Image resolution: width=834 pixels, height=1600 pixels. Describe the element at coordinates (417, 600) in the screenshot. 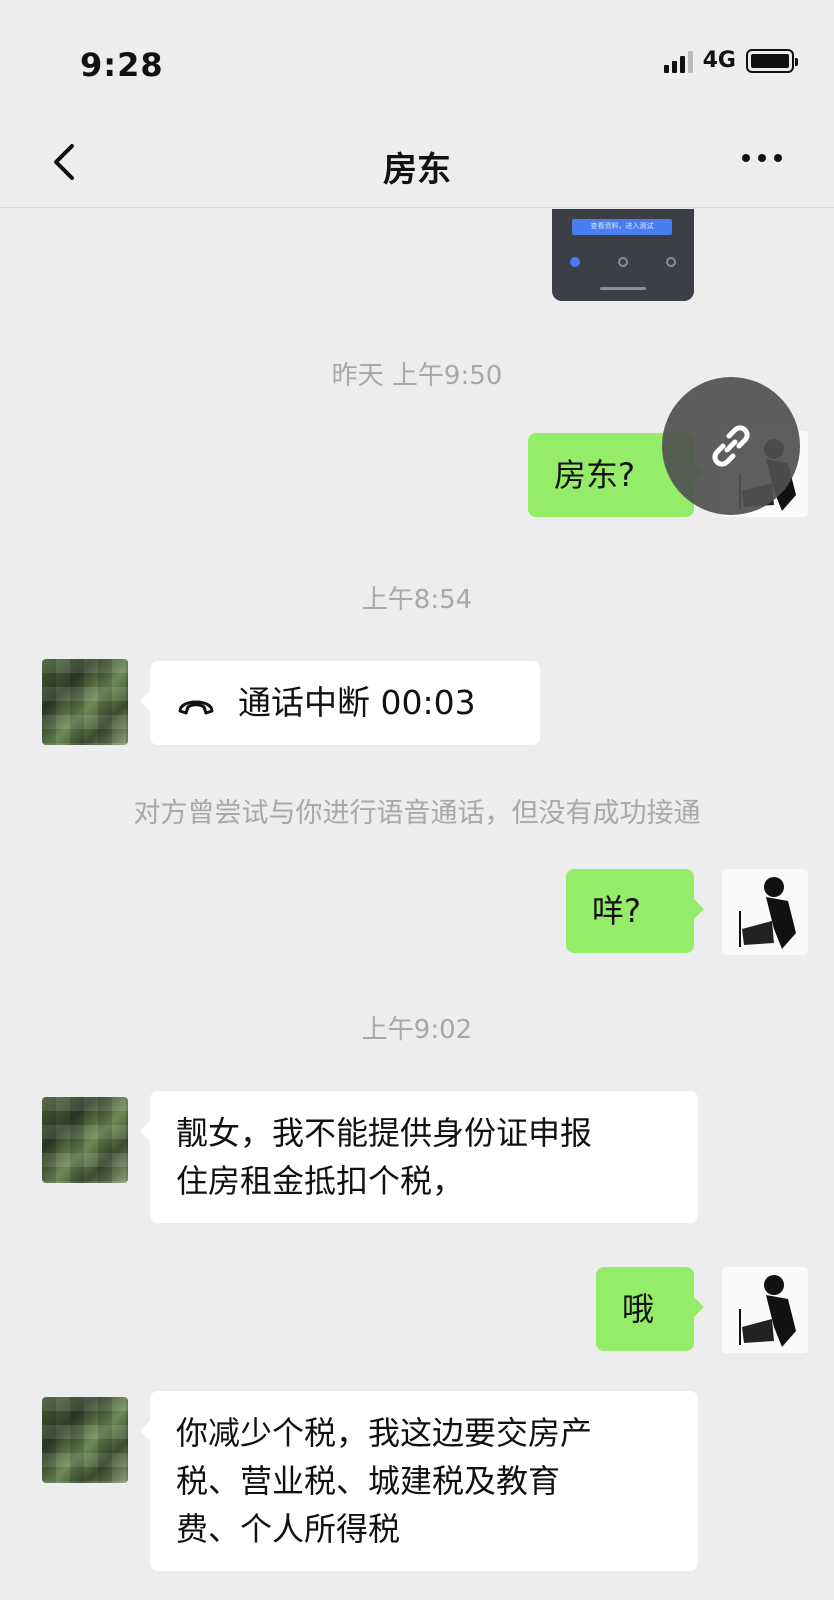

I see `timestamp: 上午8:54` at that location.